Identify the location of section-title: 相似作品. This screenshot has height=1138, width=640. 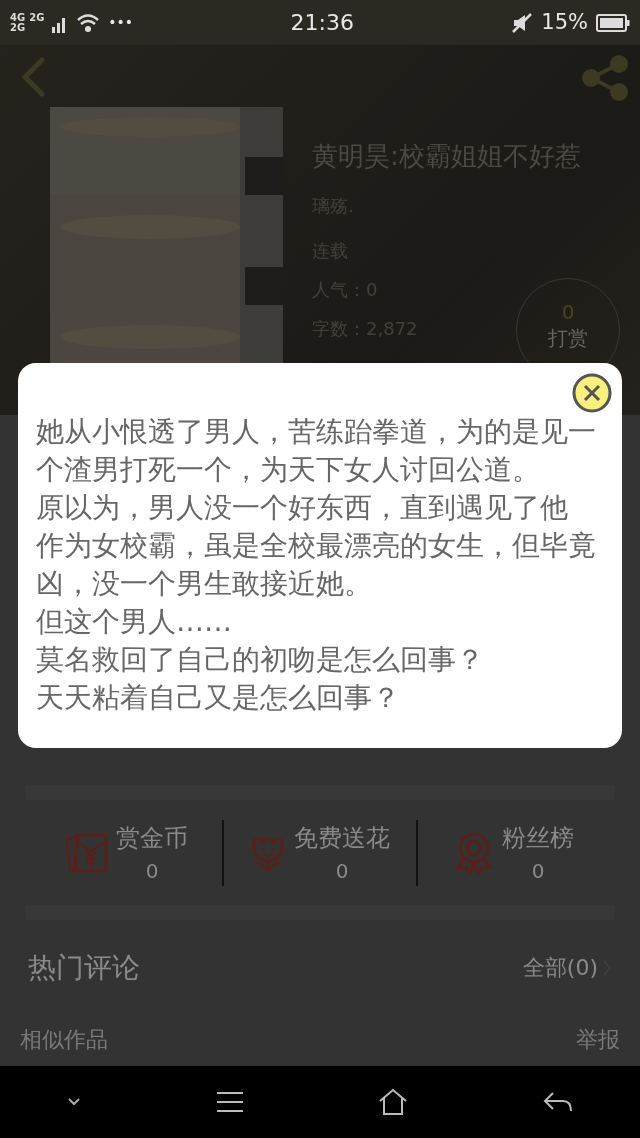
(64, 1040).